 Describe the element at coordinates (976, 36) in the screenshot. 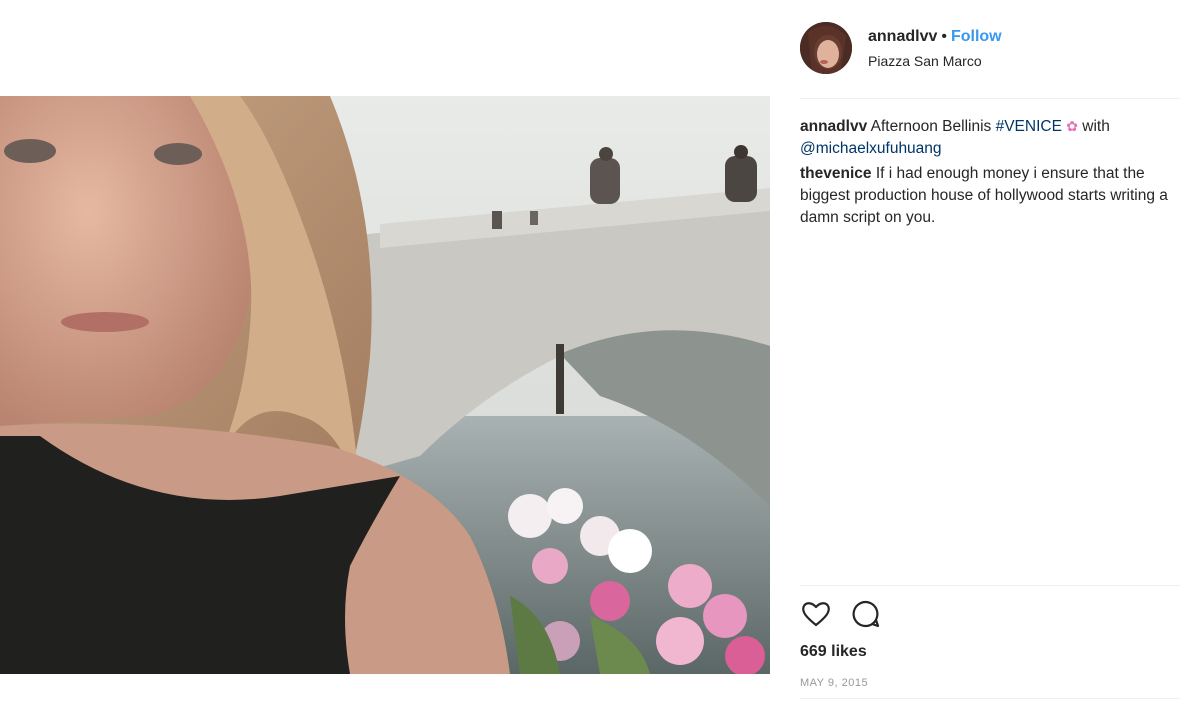

I see `follow-button: Follow` at that location.